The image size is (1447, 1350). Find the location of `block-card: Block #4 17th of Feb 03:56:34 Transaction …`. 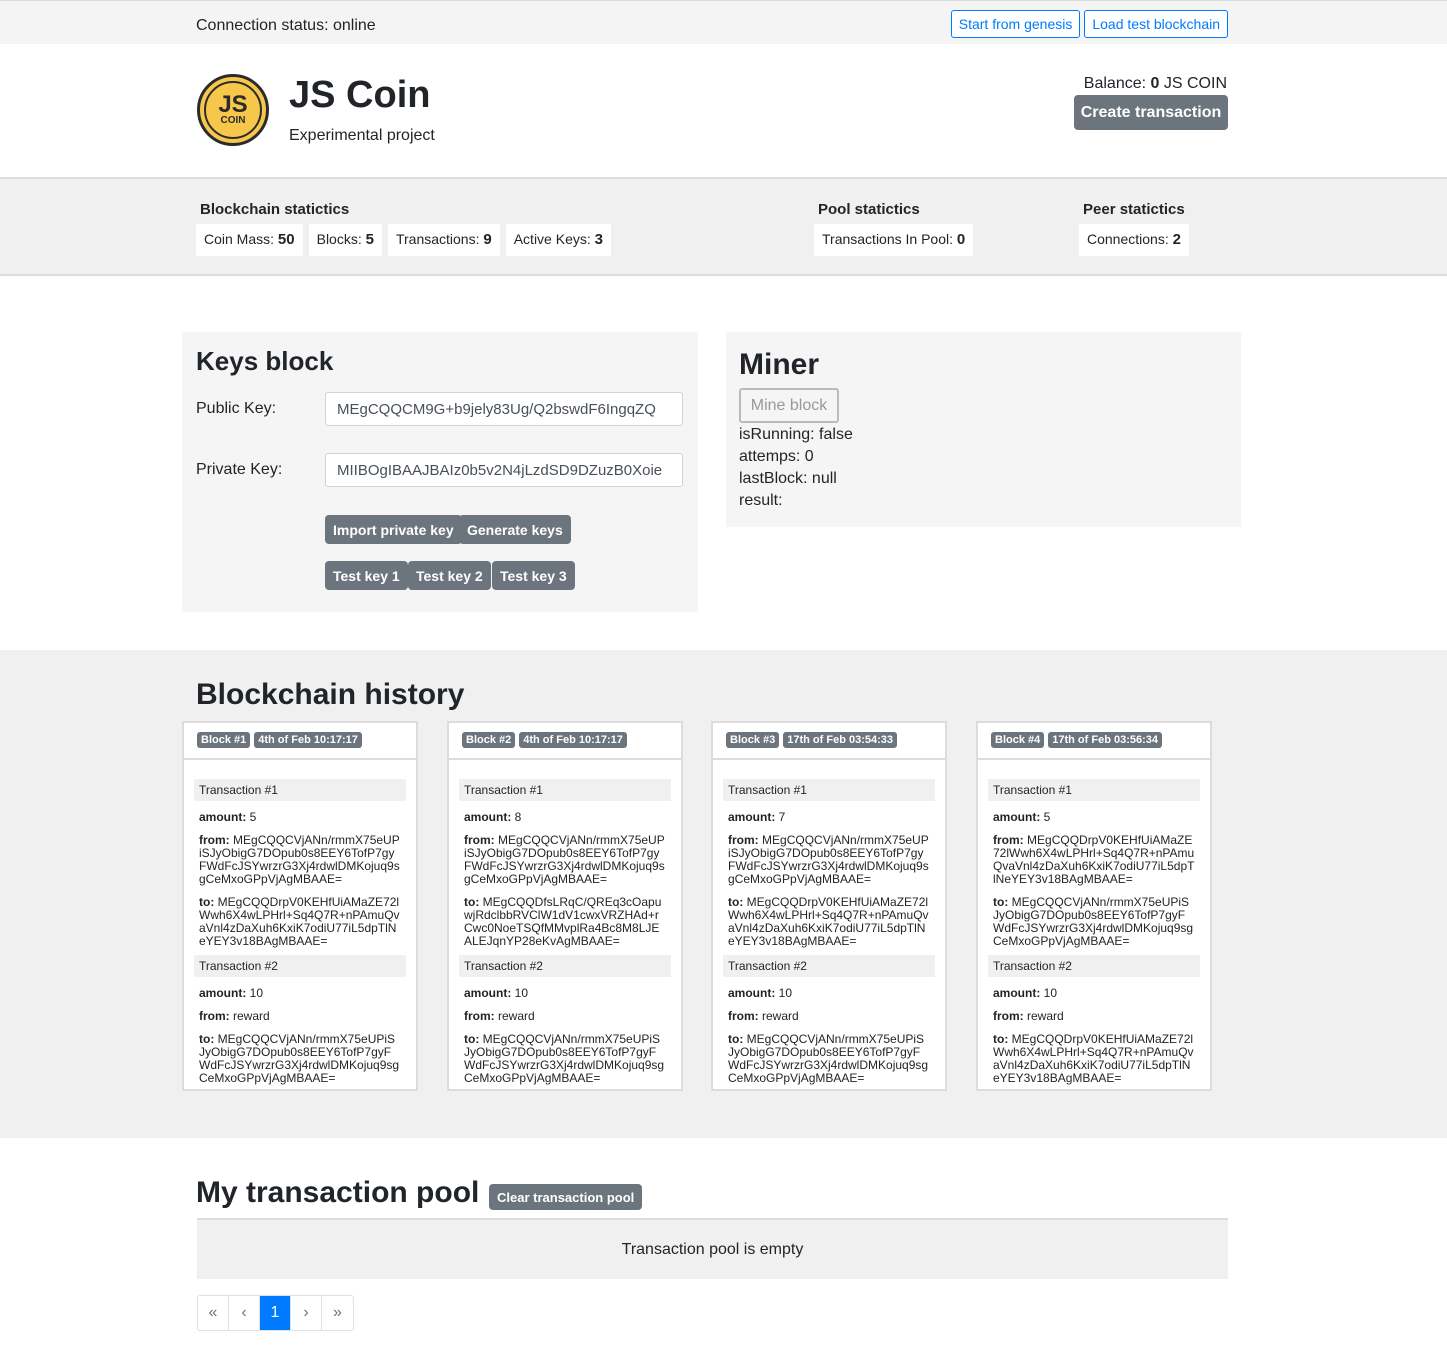

block-card: Block #4 17th of Feb 03:56:34 Transaction … is located at coordinates (1094, 906).